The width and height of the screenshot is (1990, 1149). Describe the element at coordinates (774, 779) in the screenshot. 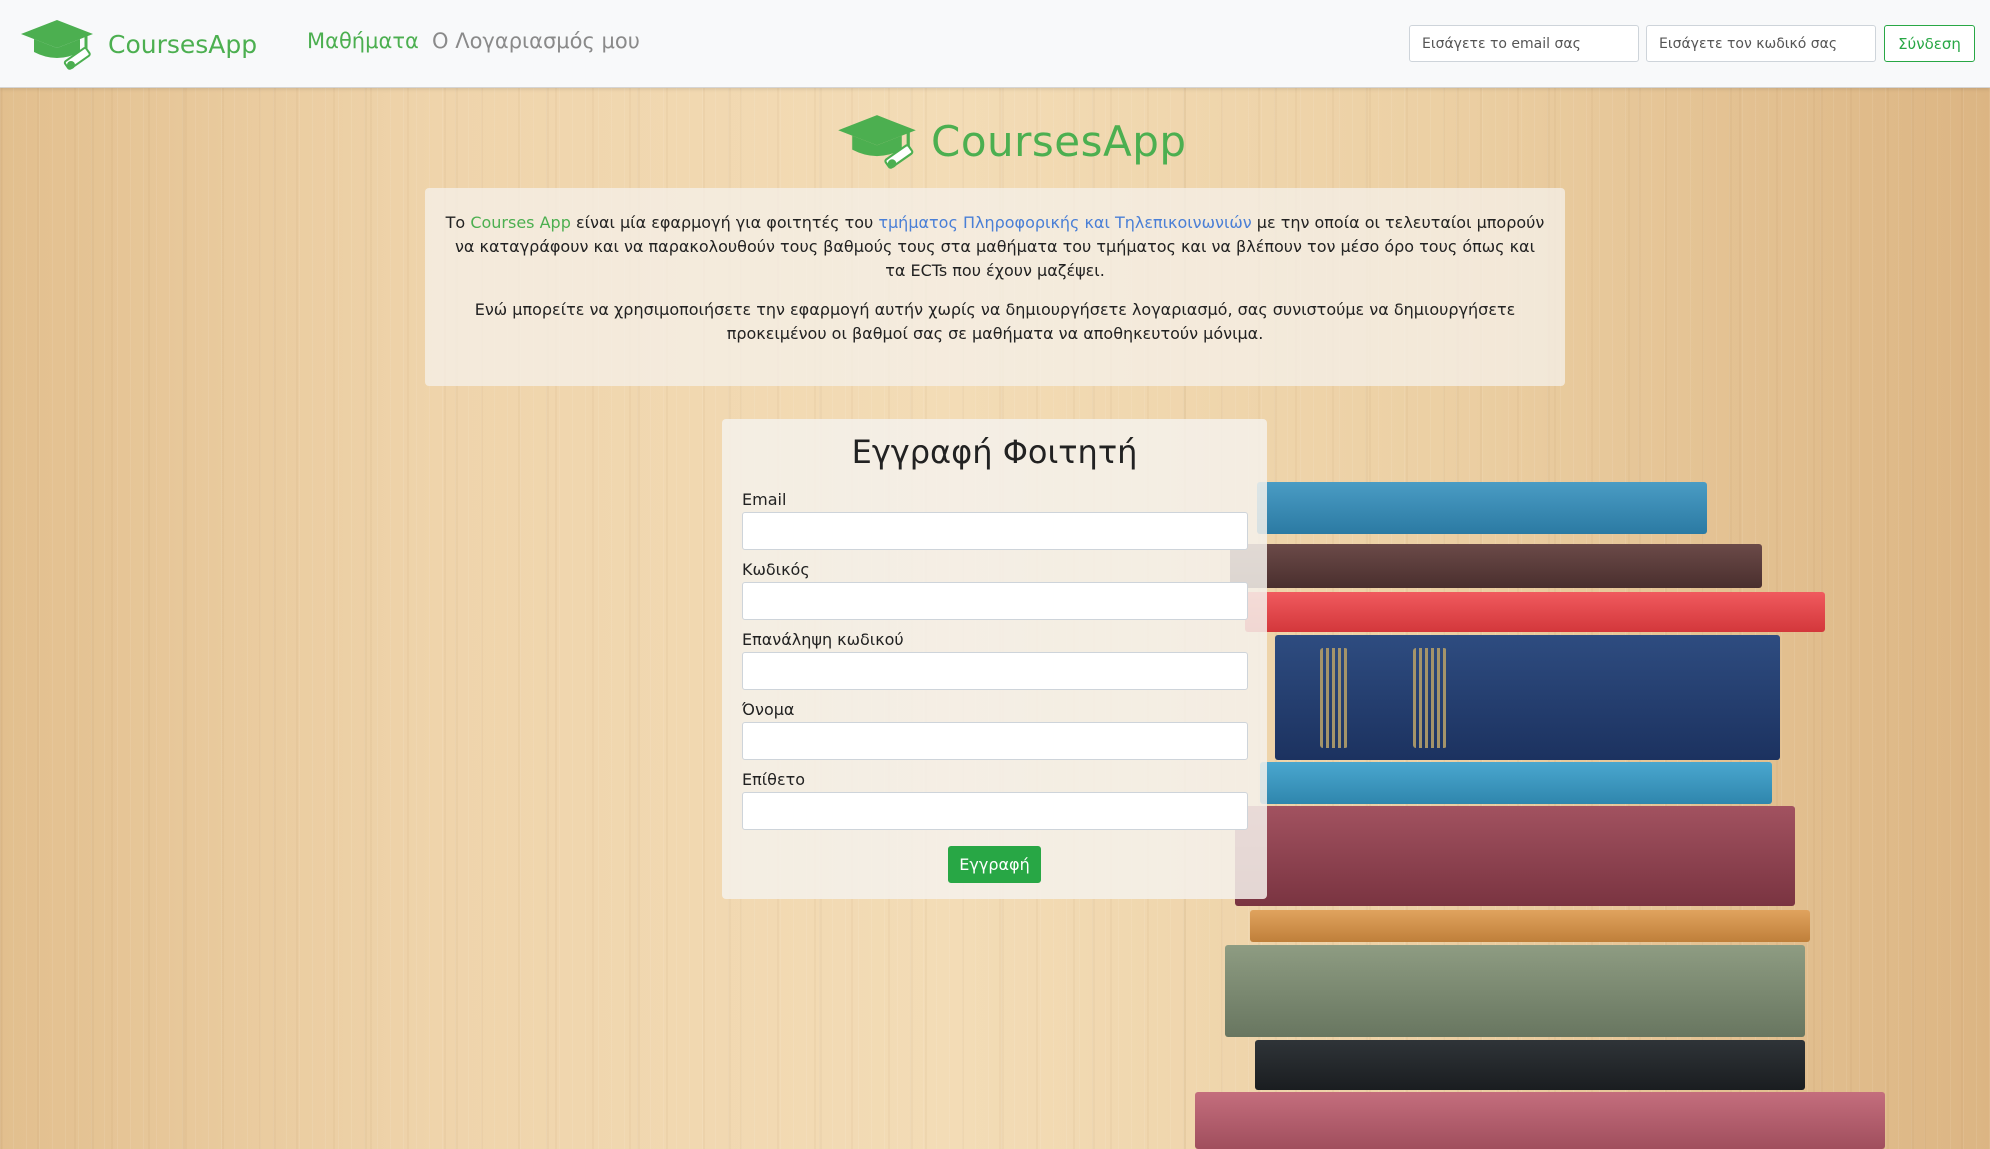

I see `last-name-label: Επίθετο` at that location.